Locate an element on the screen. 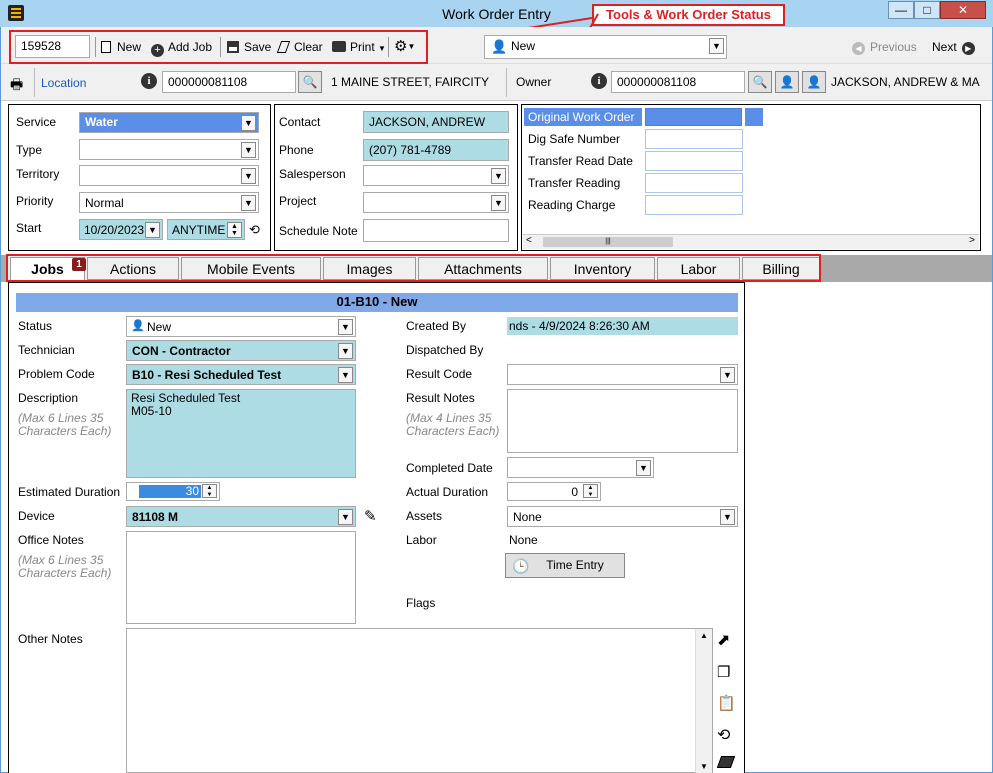 The image size is (993, 773). location-link: Location is located at coordinates (63, 83).